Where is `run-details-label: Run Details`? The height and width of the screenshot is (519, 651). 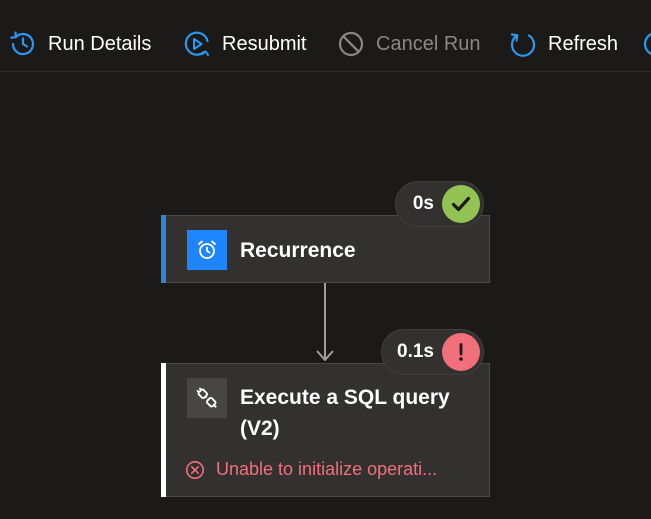
run-details-label: Run Details is located at coordinates (100, 43).